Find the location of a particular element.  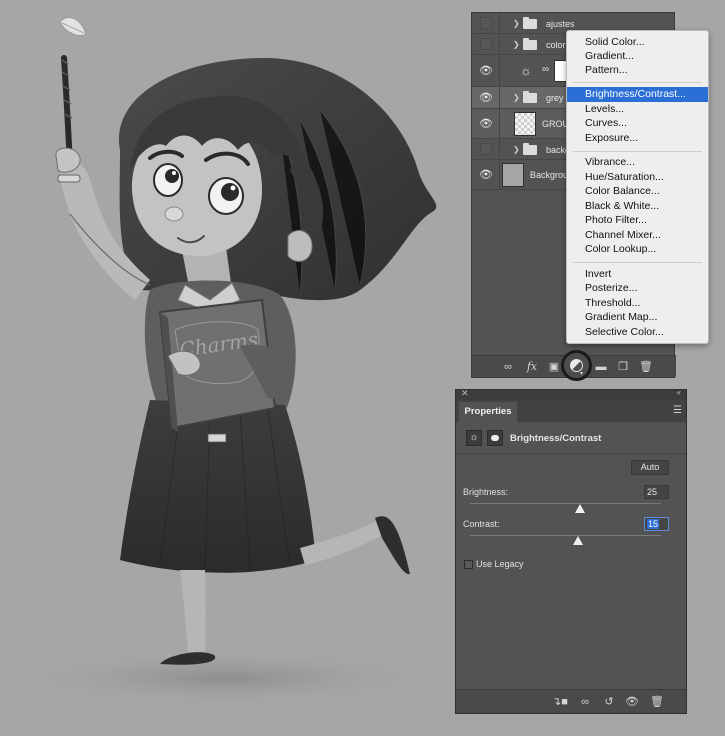

panel-tab-bar: Properties ☰ is located at coordinates (571, 411).